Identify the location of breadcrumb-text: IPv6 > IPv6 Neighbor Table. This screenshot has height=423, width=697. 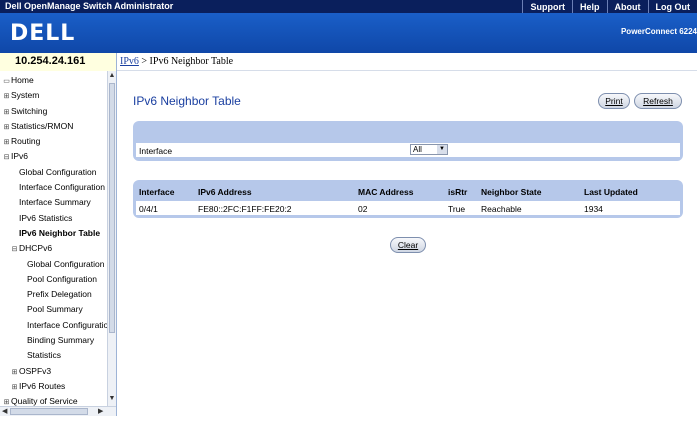
(176, 61).